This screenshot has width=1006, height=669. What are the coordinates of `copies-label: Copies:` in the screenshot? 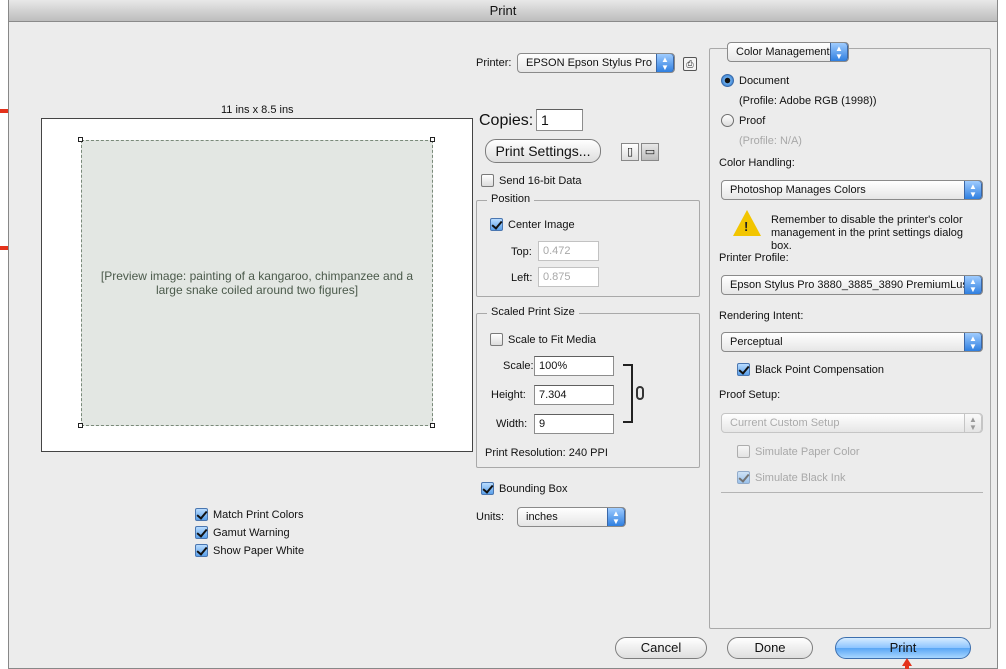 It's located at (506, 120).